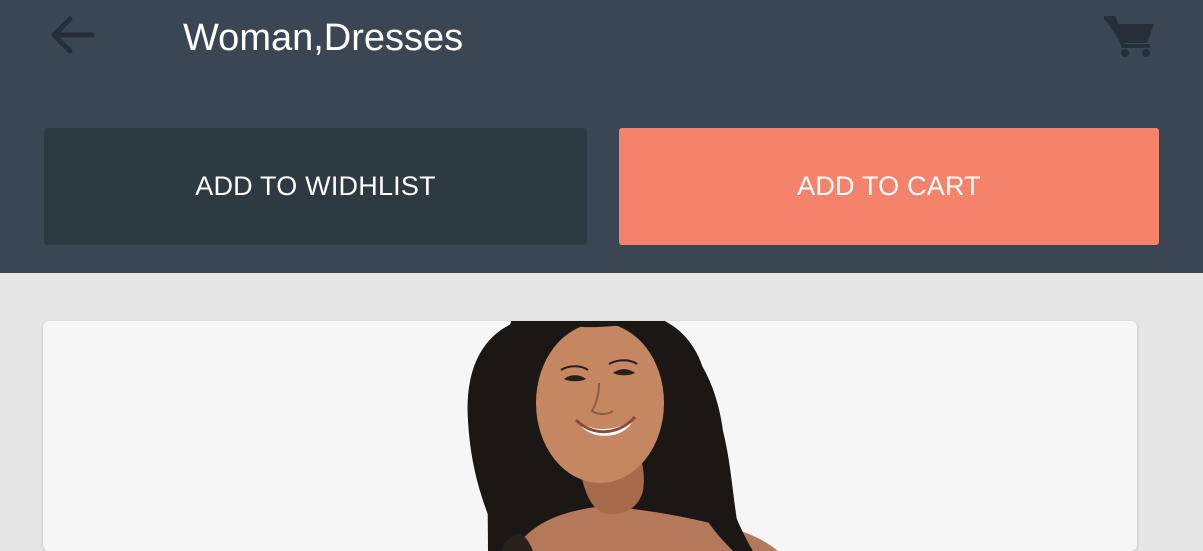 This screenshot has height=551, width=1203. I want to click on add-to-cart-button: ADD TO CART, so click(889, 186).